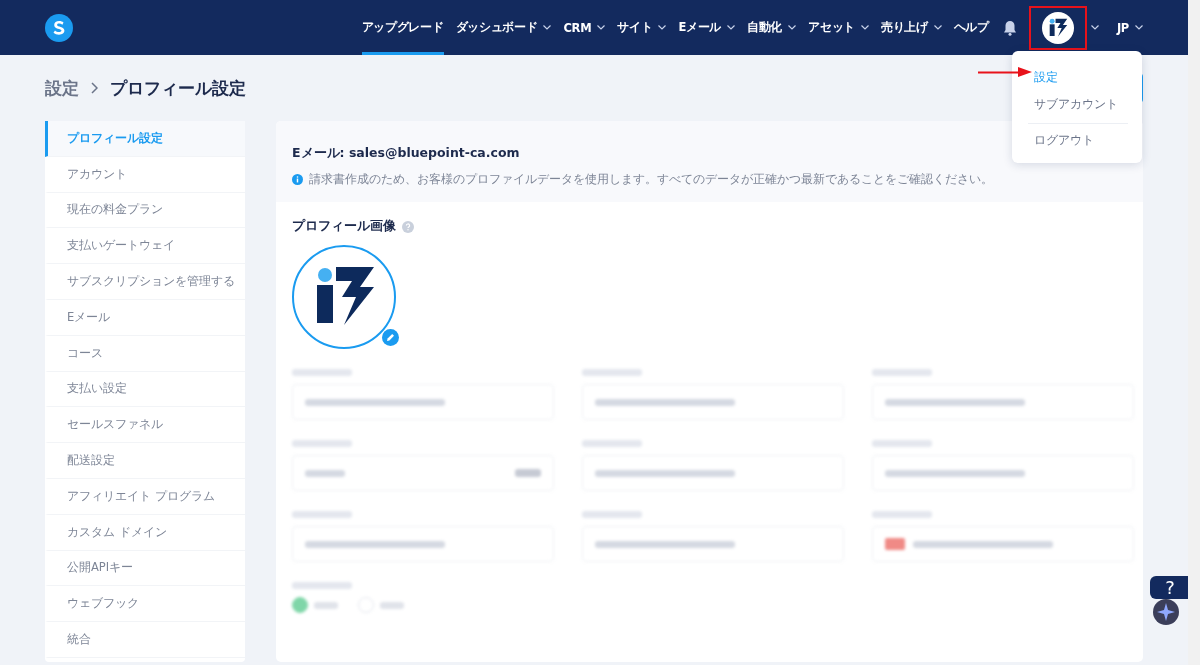  Describe the element at coordinates (145, 389) in the screenshot. I see `sidebar-item: 支払い設定` at that location.